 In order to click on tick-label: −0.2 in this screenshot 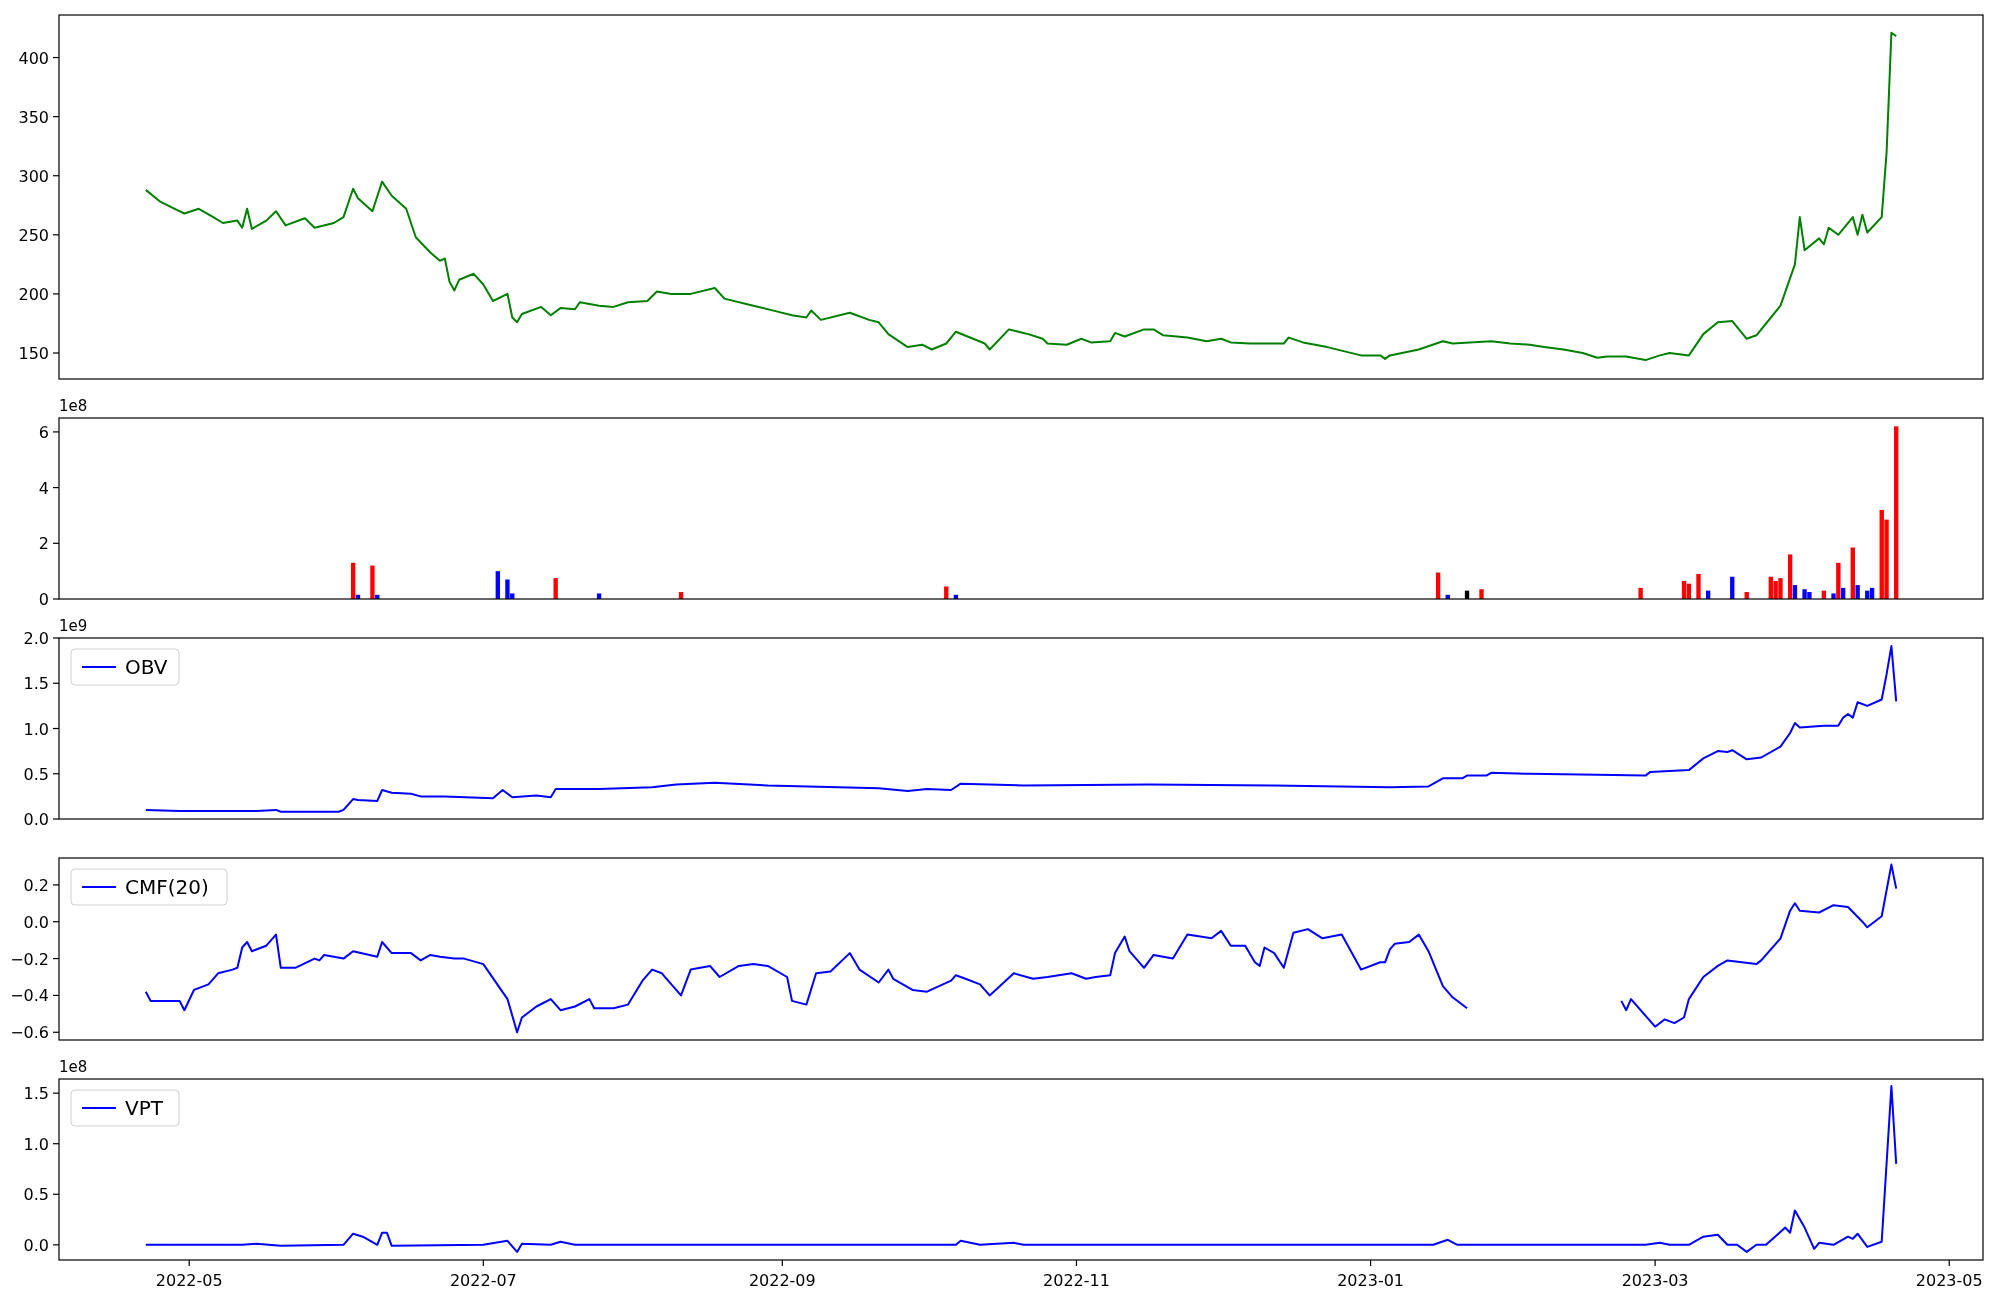, I will do `click(29, 959)`.